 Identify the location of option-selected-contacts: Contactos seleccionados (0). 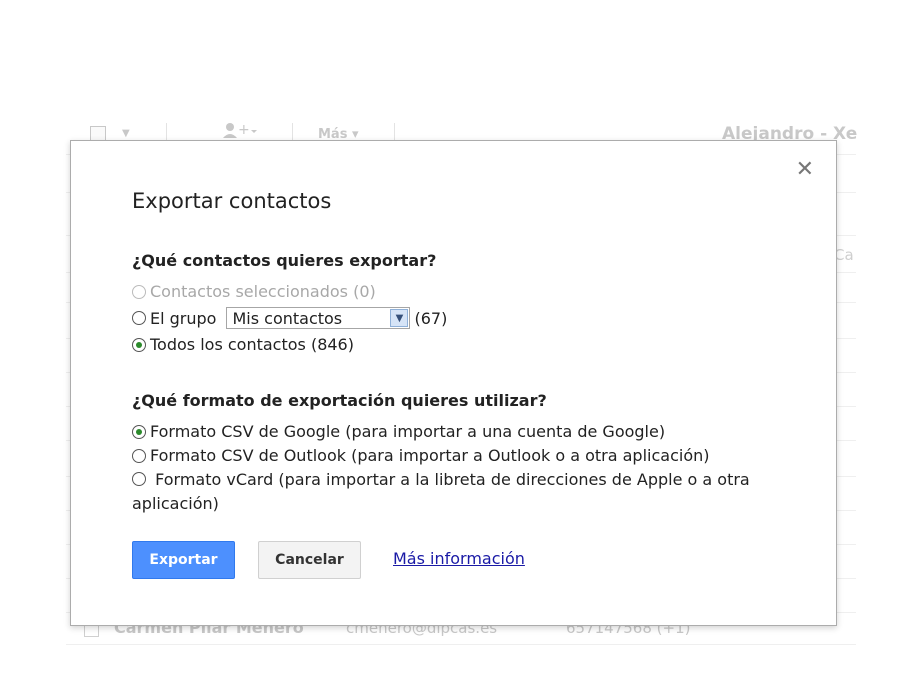
(254, 291).